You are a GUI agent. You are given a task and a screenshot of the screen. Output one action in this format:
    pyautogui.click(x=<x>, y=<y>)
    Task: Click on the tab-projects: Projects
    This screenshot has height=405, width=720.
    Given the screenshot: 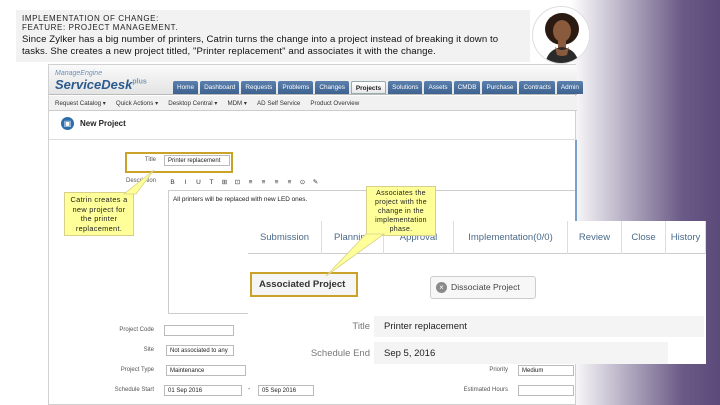 What is the action you would take?
    pyautogui.click(x=368, y=87)
    